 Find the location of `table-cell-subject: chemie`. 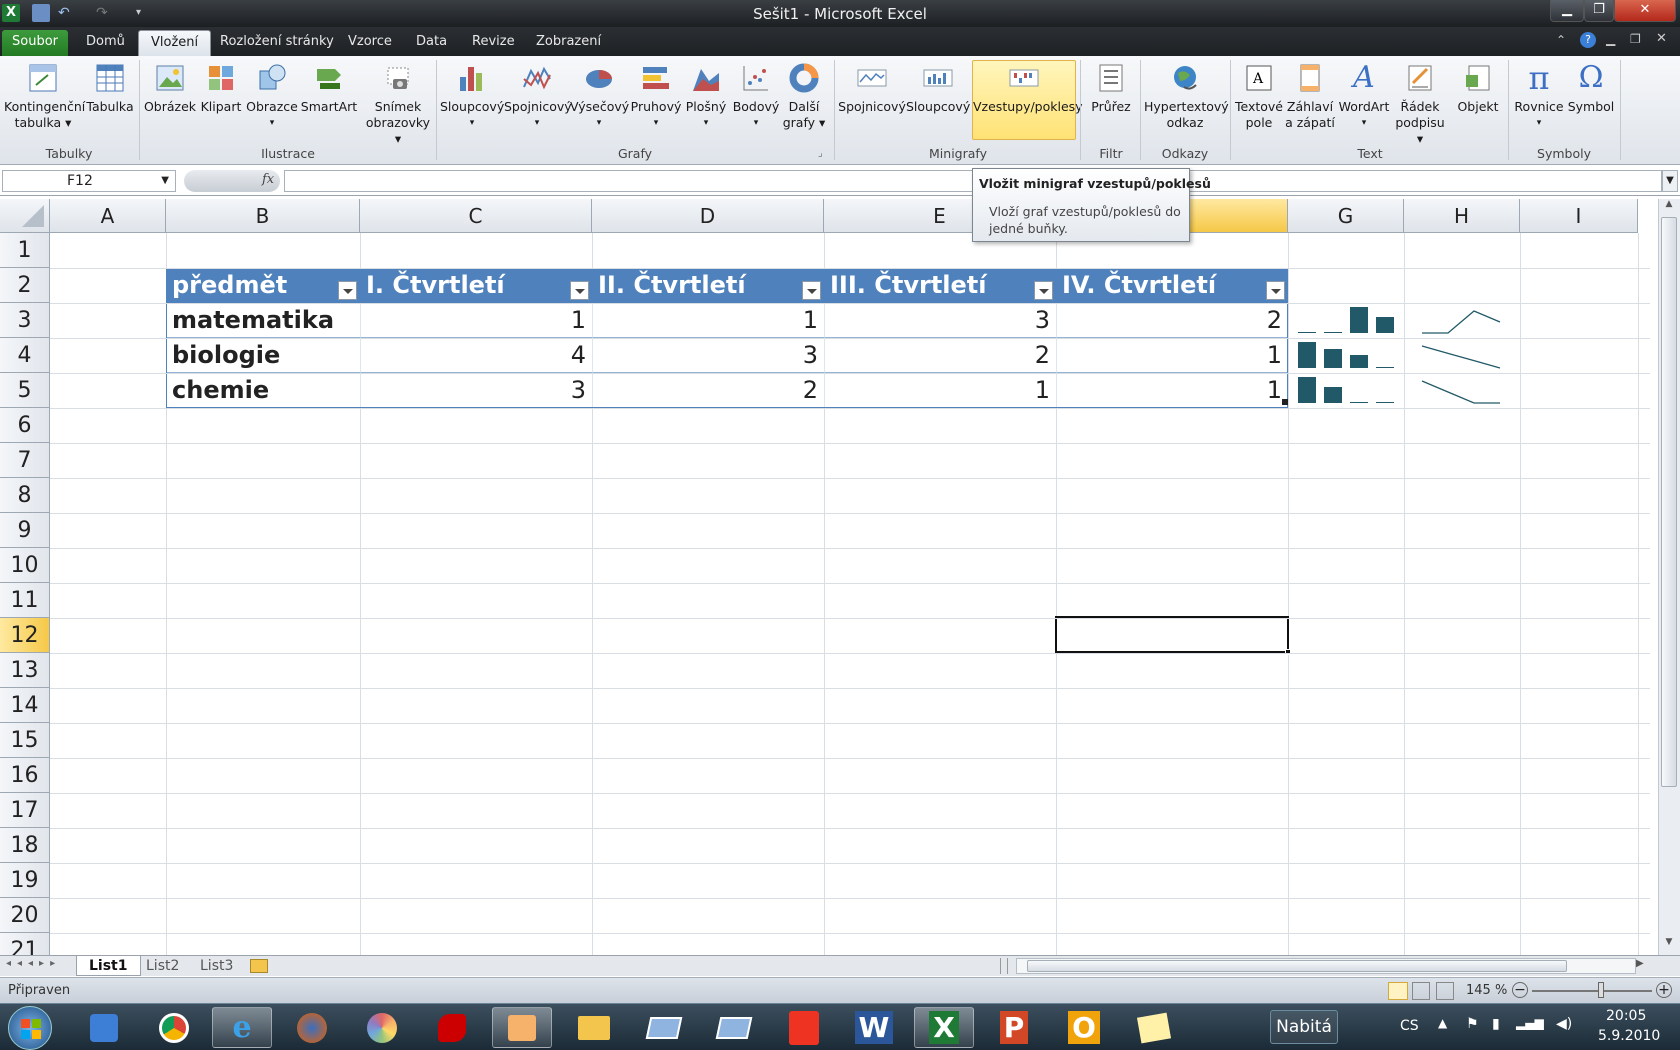

table-cell-subject: chemie is located at coordinates (263, 390).